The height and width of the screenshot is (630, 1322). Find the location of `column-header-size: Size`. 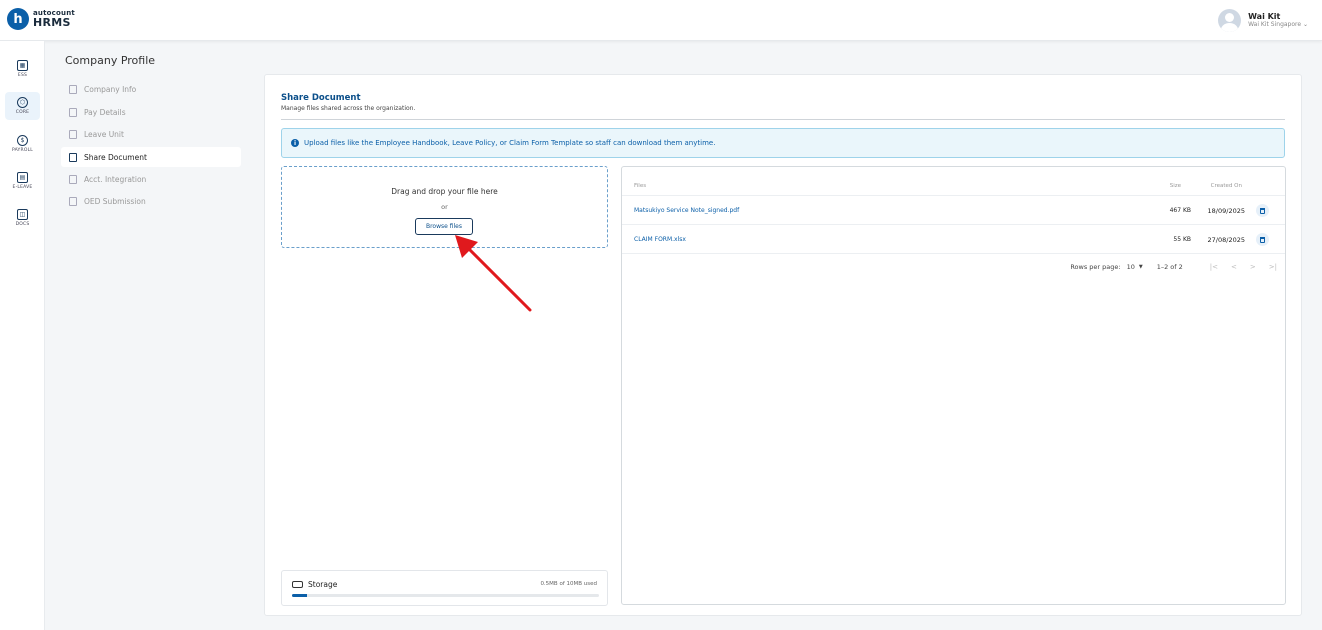

column-header-size: Size is located at coordinates (1175, 186).